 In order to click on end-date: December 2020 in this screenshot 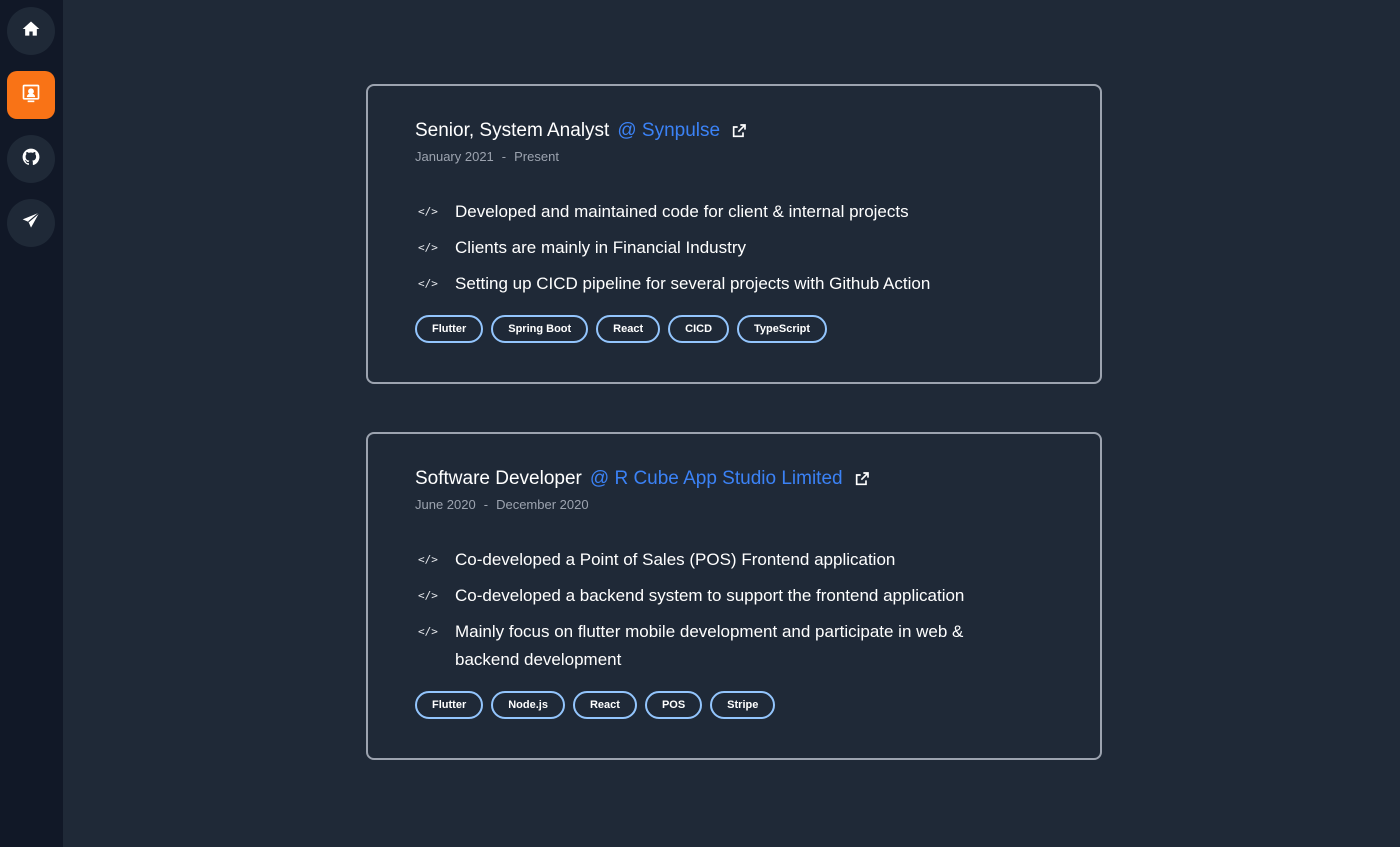, I will do `click(542, 504)`.